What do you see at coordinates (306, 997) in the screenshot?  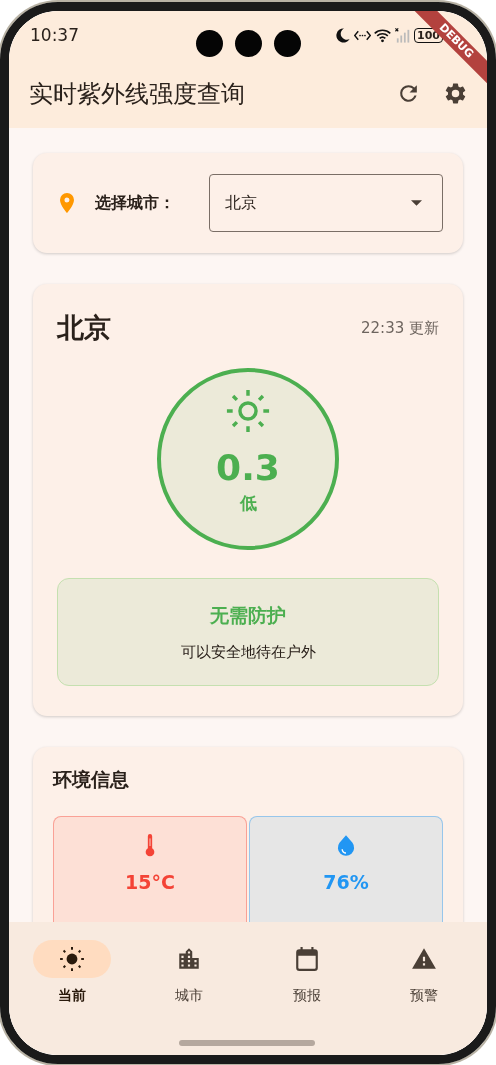 I see `nav-tab: 预报` at bounding box center [306, 997].